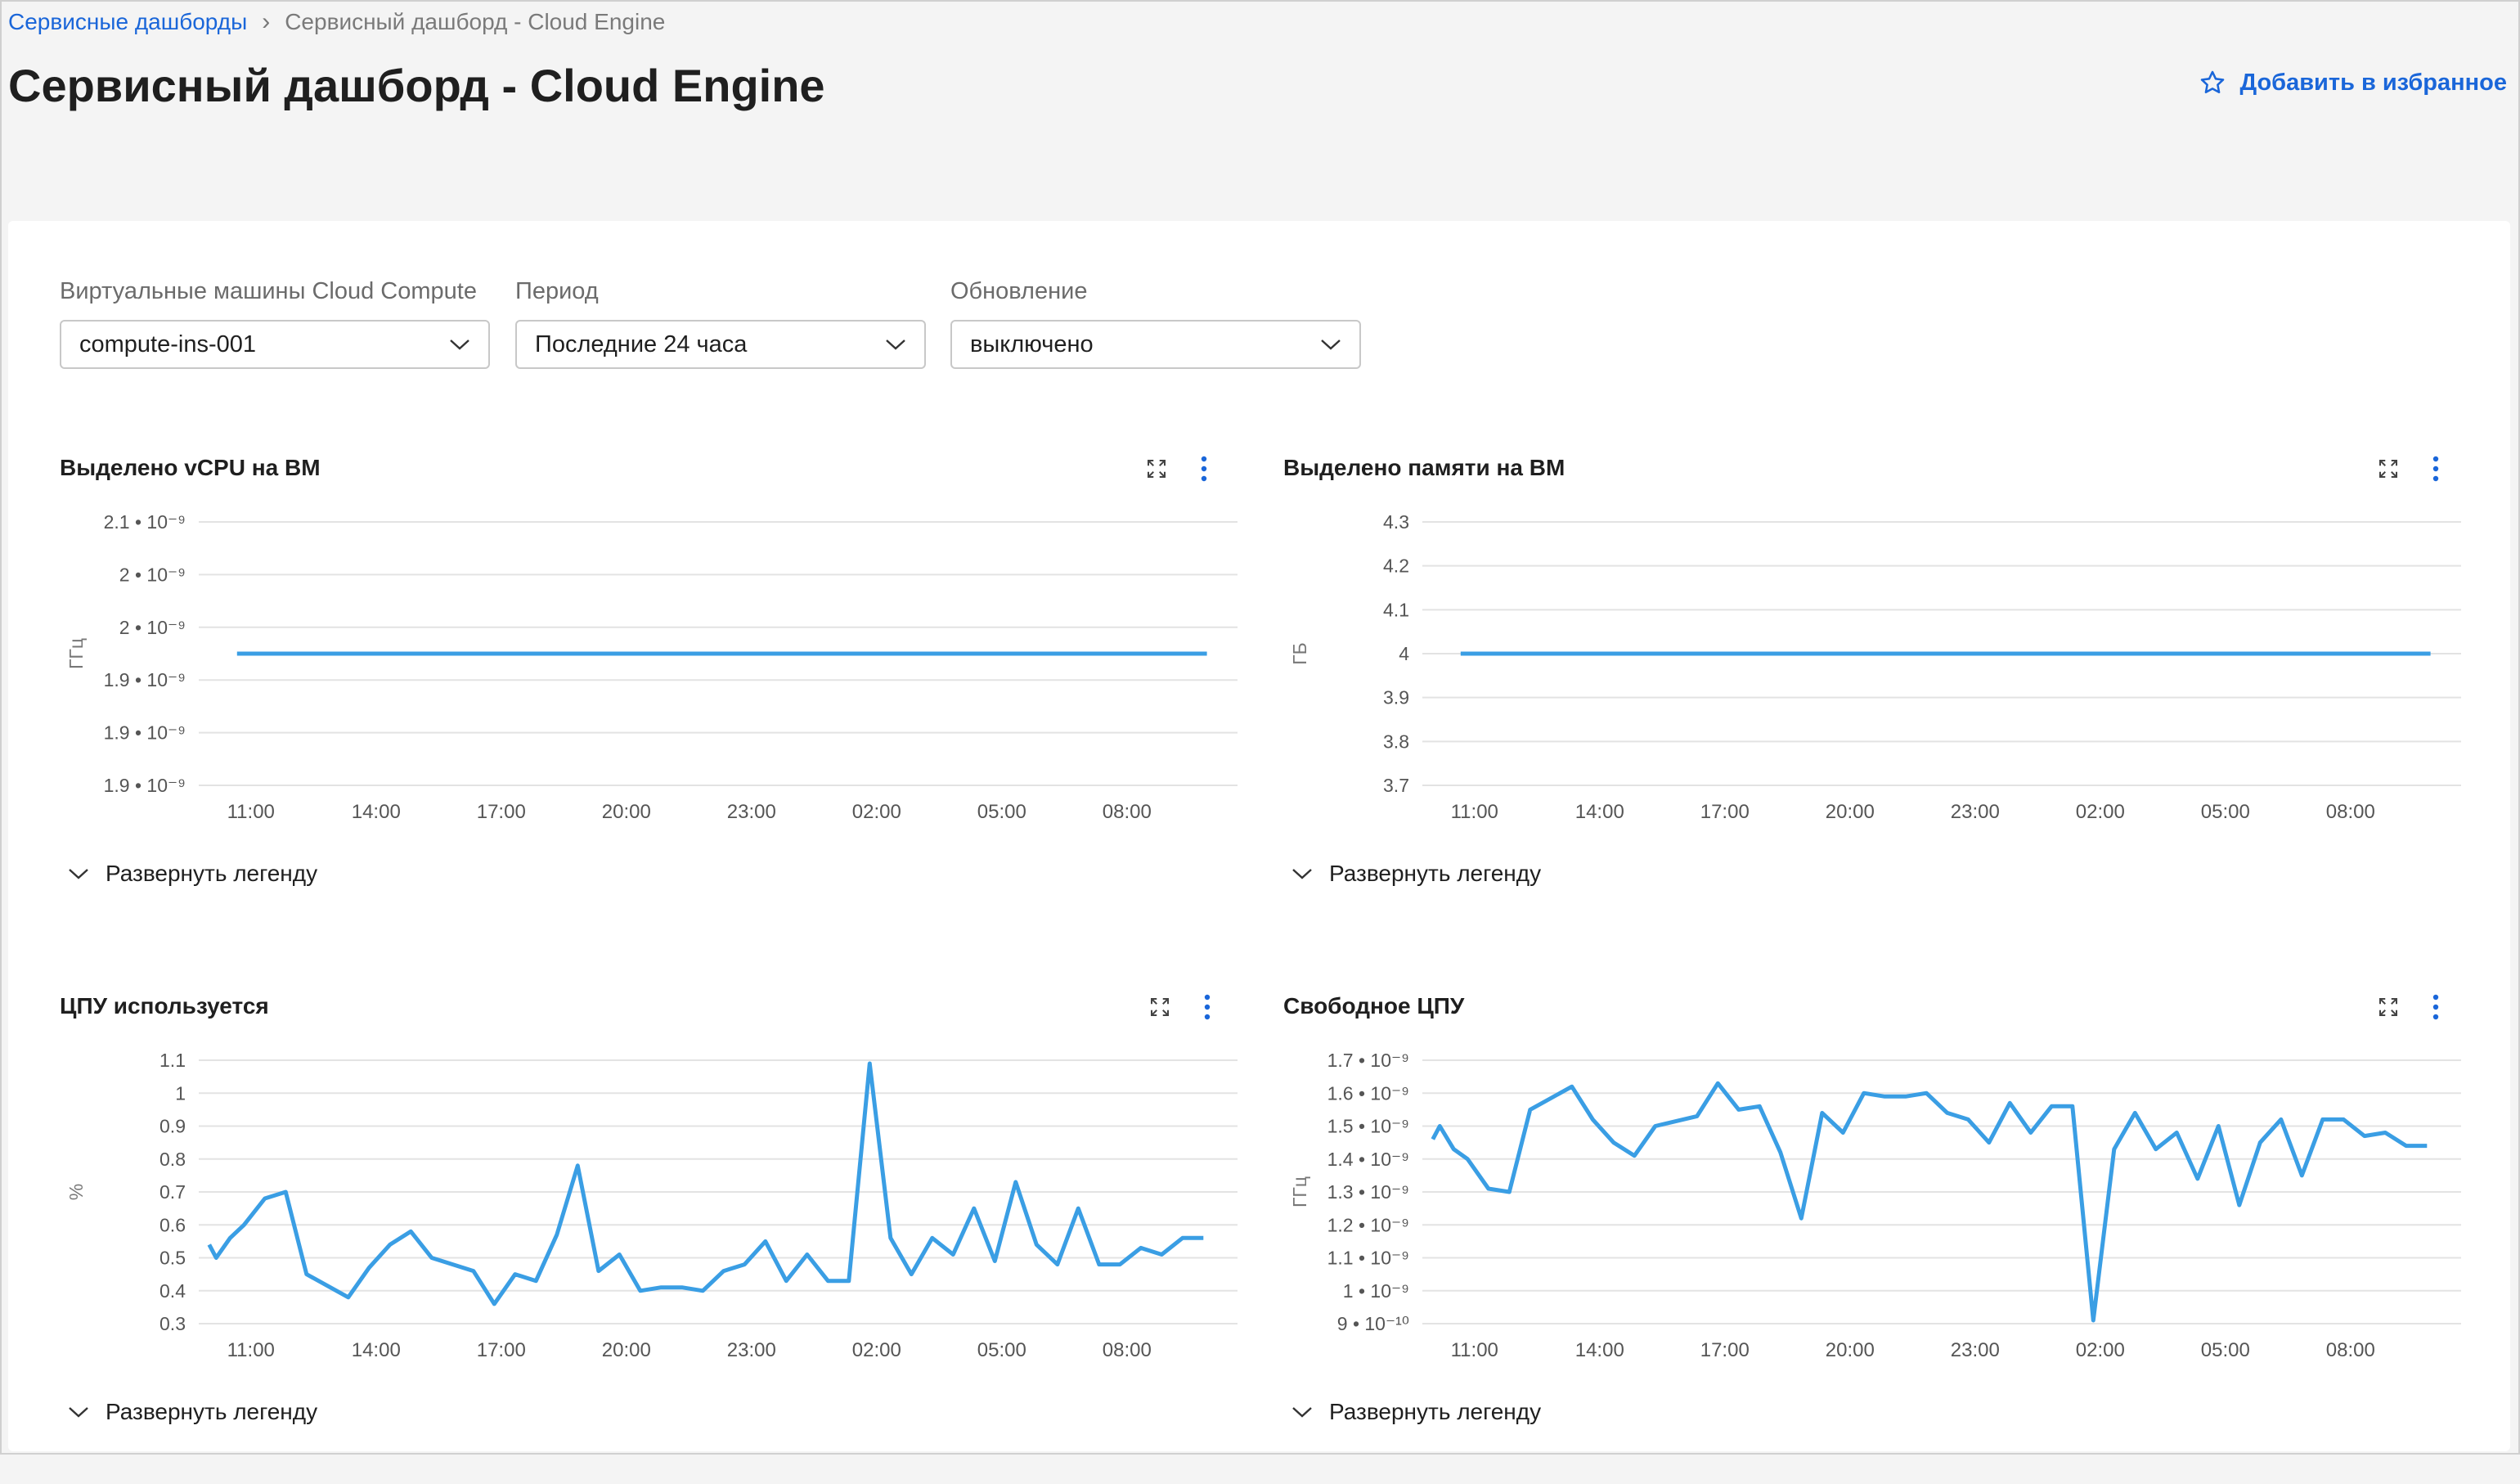  What do you see at coordinates (76, 1192) in the screenshot?
I see `y-axis-label: %` at bounding box center [76, 1192].